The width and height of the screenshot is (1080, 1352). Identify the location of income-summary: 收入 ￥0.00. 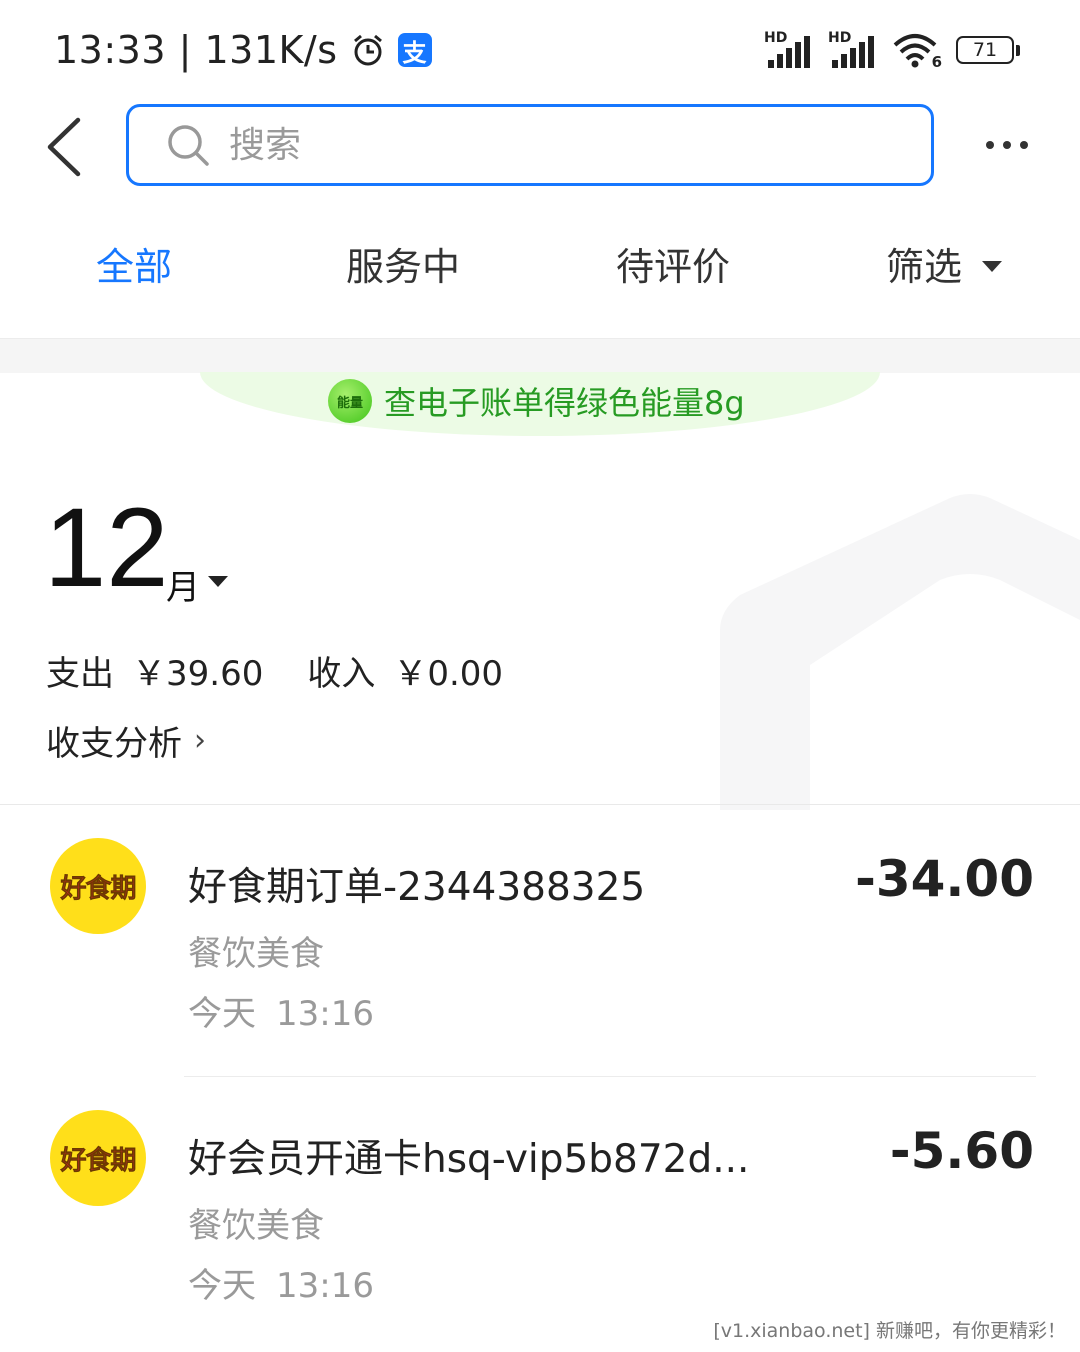
(405, 670).